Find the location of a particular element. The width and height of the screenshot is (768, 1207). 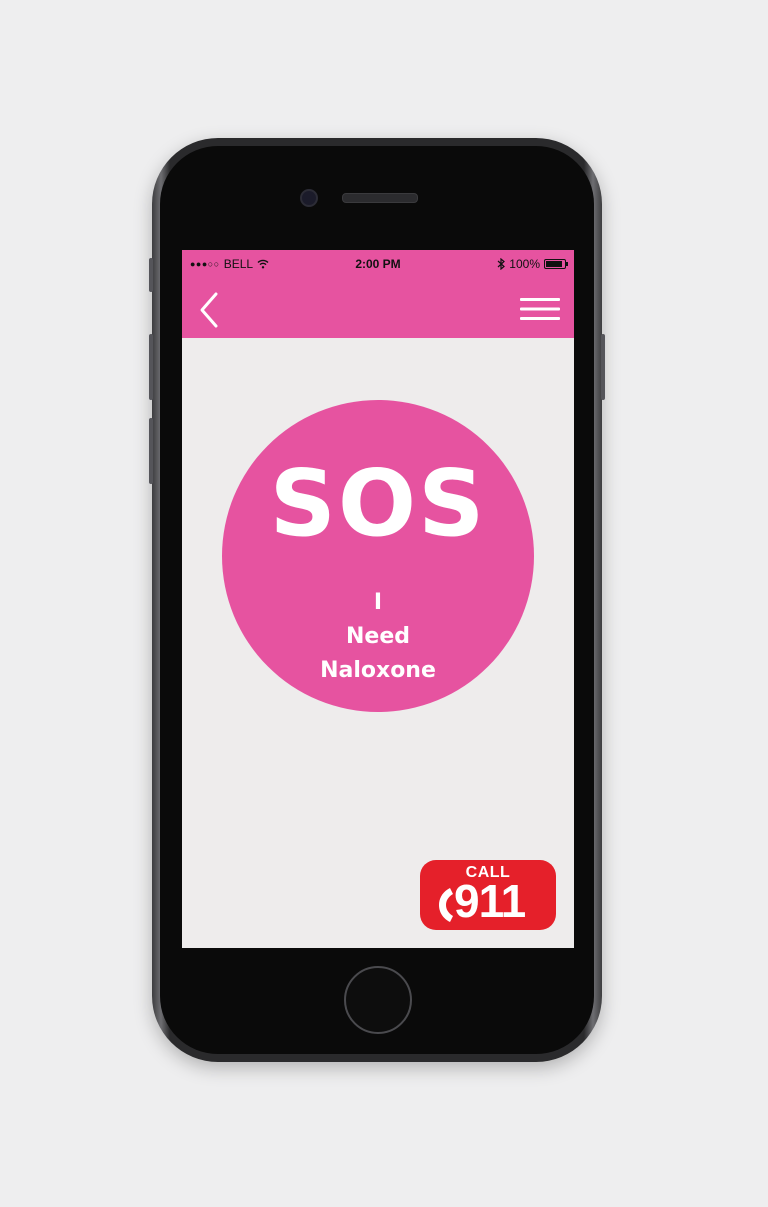

phone-handset-icon is located at coordinates (446, 905).